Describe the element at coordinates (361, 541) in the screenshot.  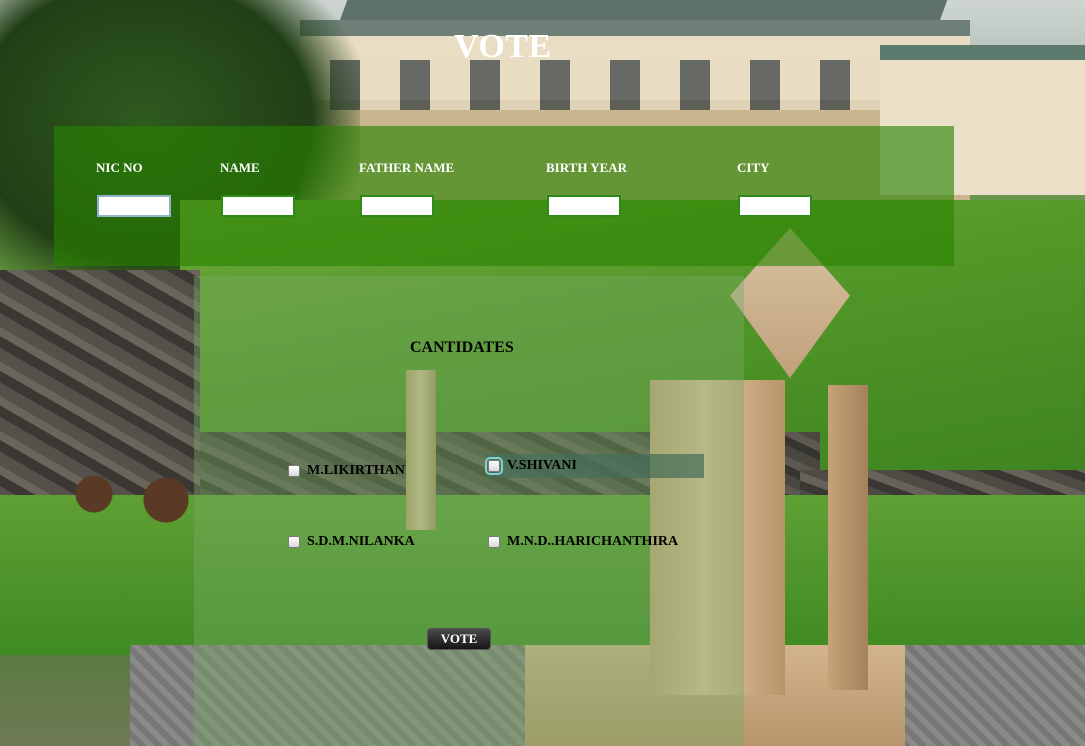
I see `candidate-name: S.D.M.NILANKA` at that location.